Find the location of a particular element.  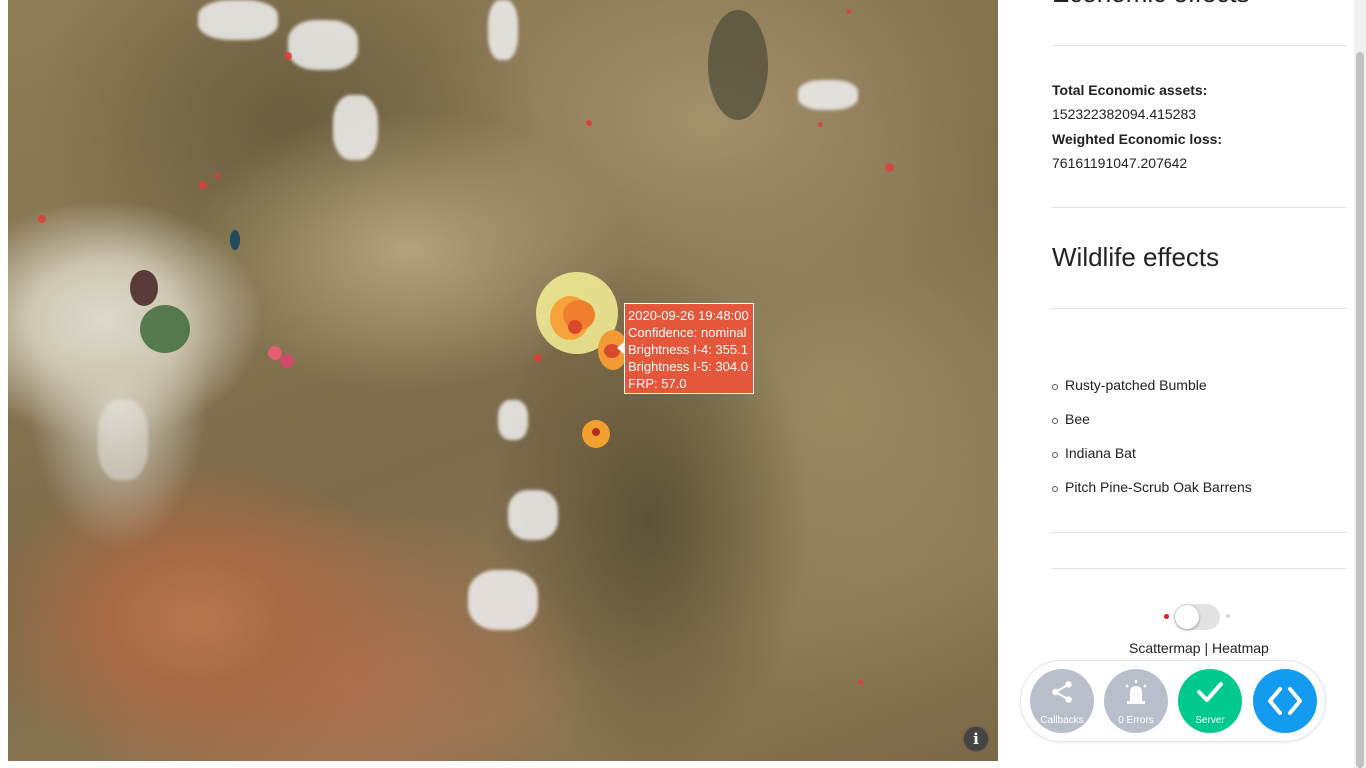

toggle-right-indicator is located at coordinates (1228, 616).